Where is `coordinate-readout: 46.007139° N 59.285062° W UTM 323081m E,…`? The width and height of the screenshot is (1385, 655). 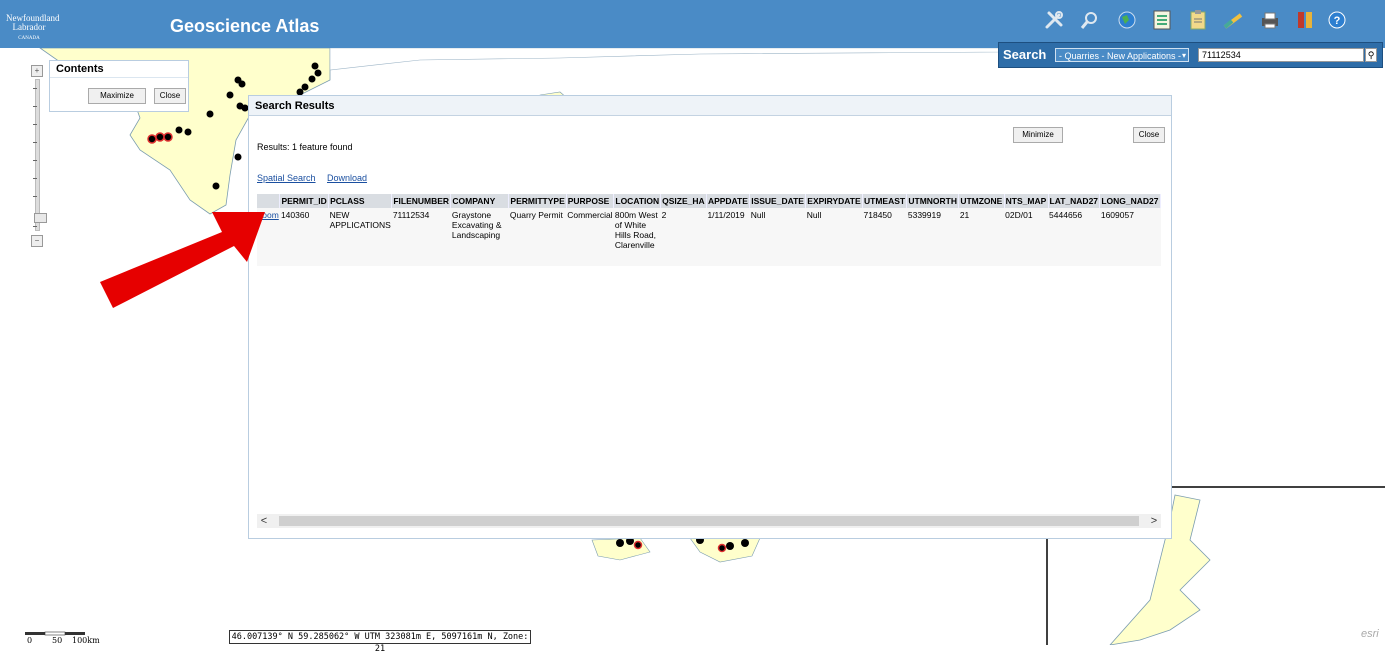 coordinate-readout: 46.007139° N 59.285062° W UTM 323081m E,… is located at coordinates (380, 642).